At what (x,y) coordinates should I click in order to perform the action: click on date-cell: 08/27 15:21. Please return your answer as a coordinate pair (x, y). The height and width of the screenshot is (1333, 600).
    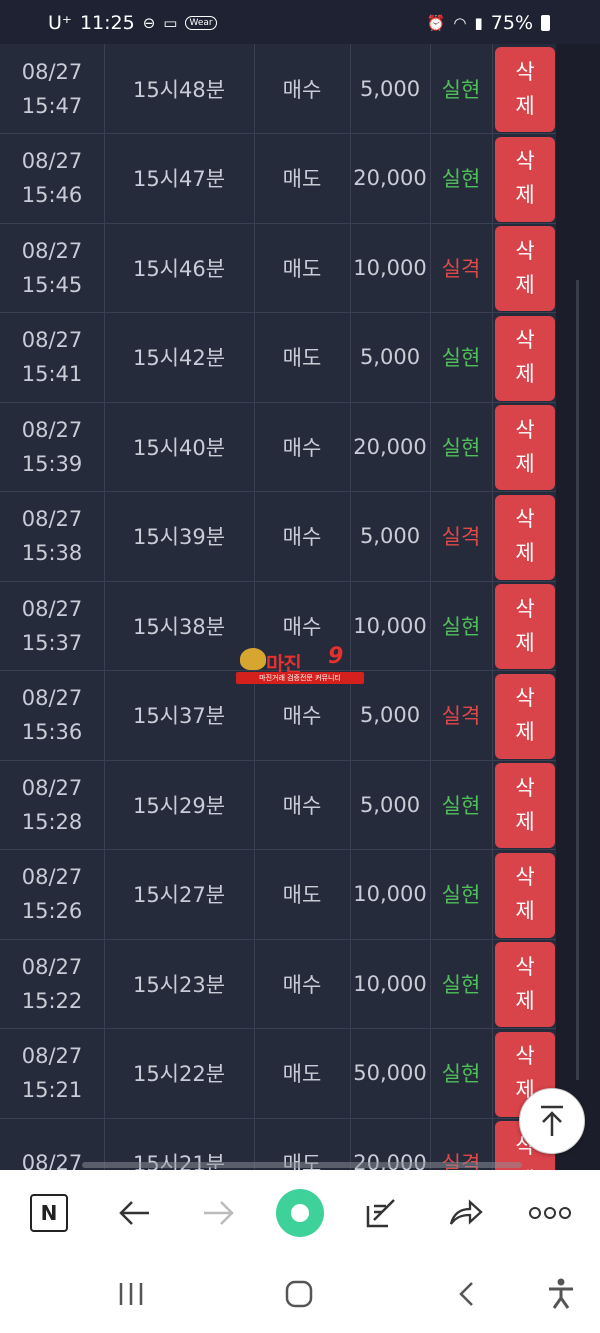
    Looking at the image, I should click on (52, 1073).